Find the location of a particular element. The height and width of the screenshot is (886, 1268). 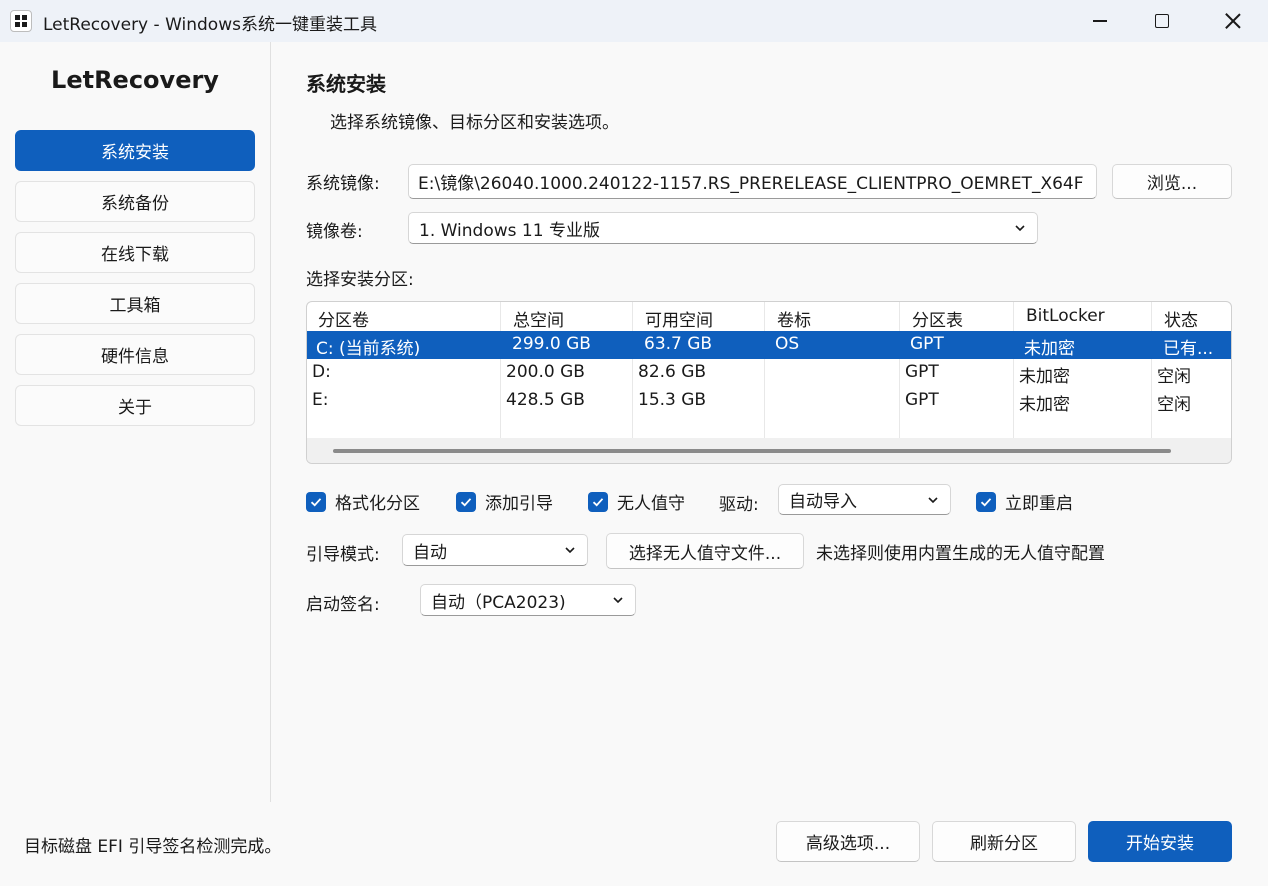

column-header: 卷标 is located at coordinates (794, 318).